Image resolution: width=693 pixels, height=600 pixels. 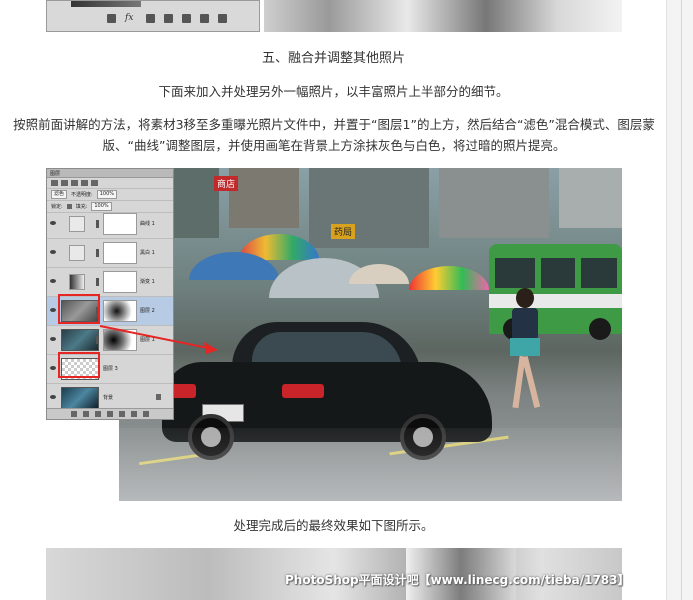 I want to click on wet-road-reflection, so click(x=370, y=464).